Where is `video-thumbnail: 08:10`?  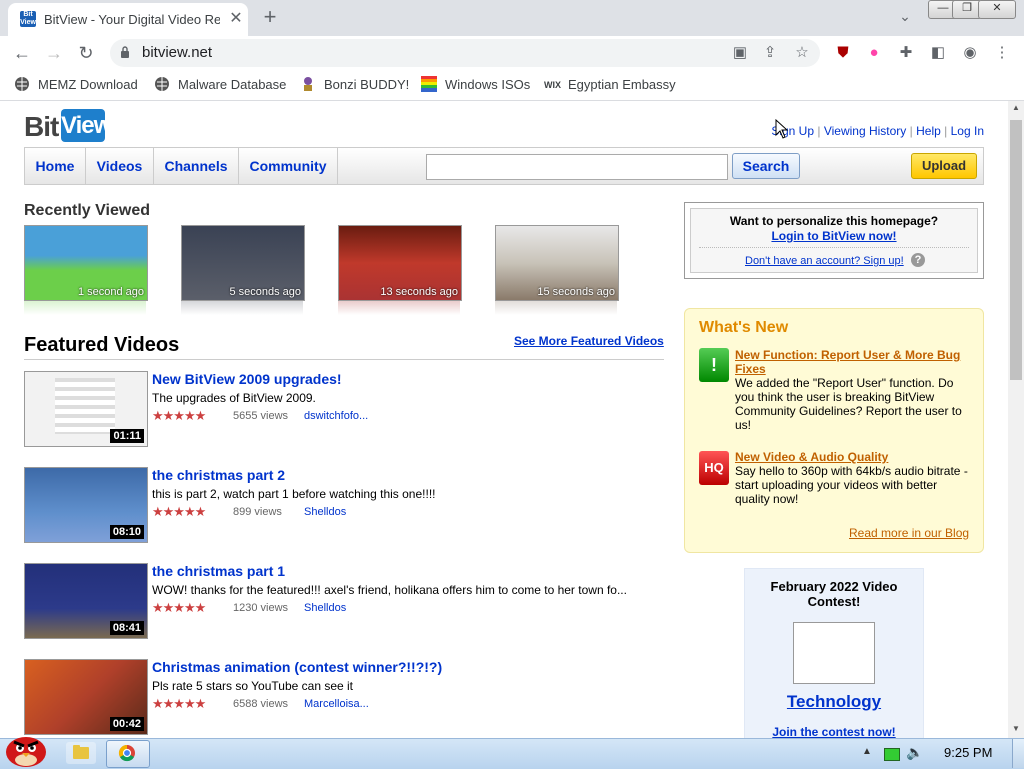
video-thumbnail: 08:10 is located at coordinates (86, 505).